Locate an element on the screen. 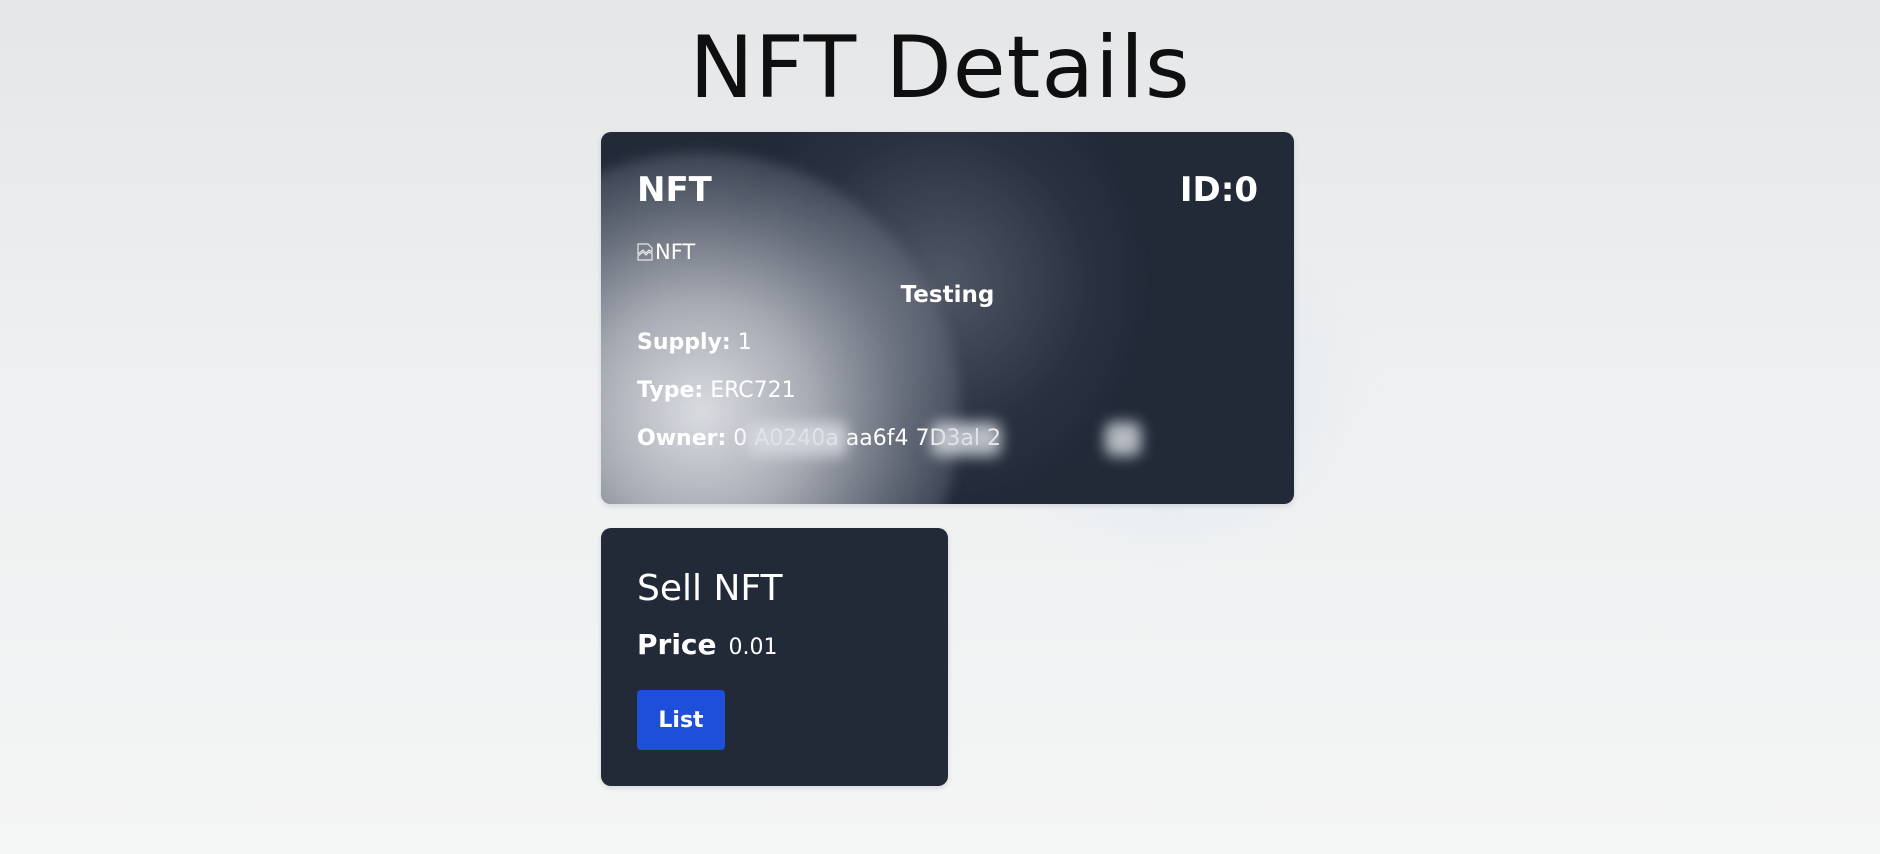 The width and height of the screenshot is (1880, 854). nft-image-alt-text: NFT is located at coordinates (675, 252).